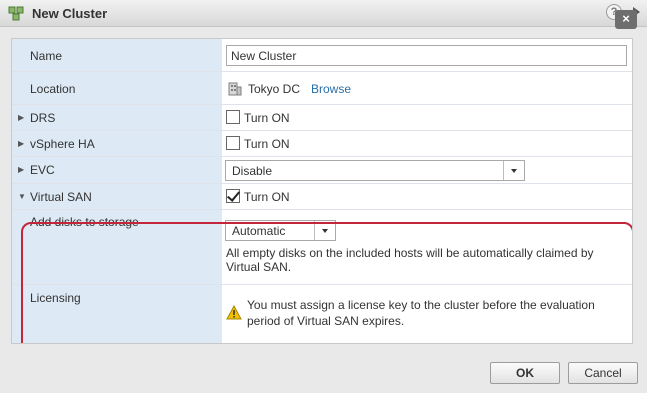 This screenshot has width=647, height=393. What do you see at coordinates (61, 197) in the screenshot?
I see `virtual-san-label: Virtual SAN` at bounding box center [61, 197].